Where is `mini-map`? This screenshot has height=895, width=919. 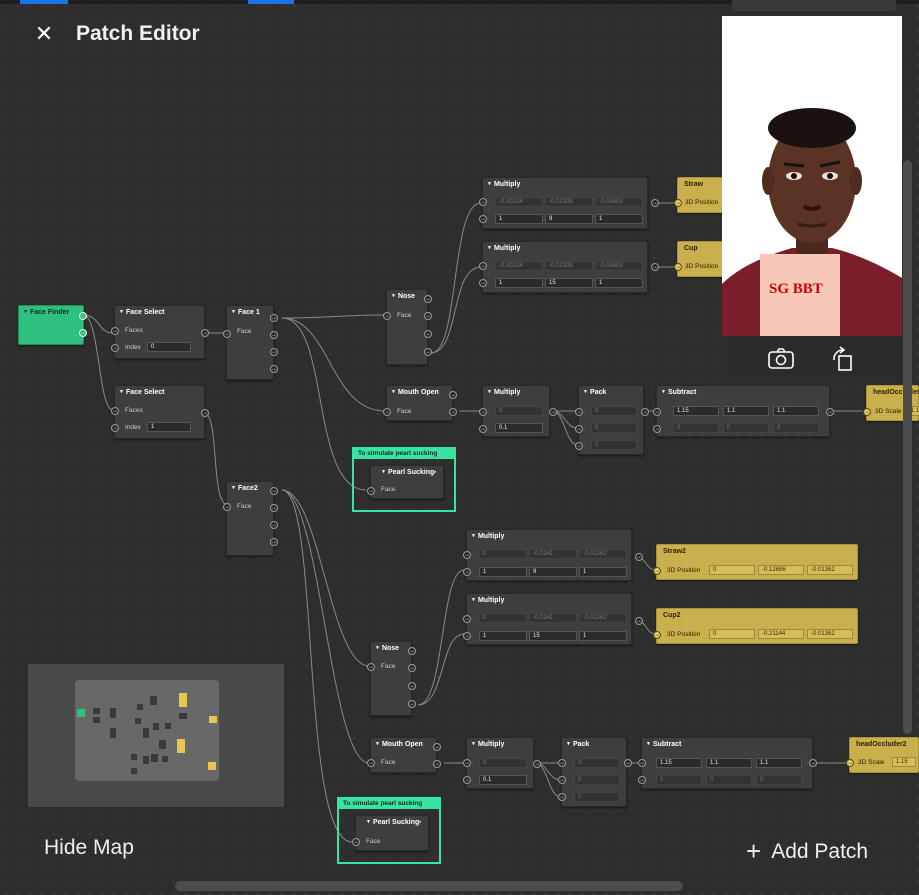 mini-map is located at coordinates (156, 735).